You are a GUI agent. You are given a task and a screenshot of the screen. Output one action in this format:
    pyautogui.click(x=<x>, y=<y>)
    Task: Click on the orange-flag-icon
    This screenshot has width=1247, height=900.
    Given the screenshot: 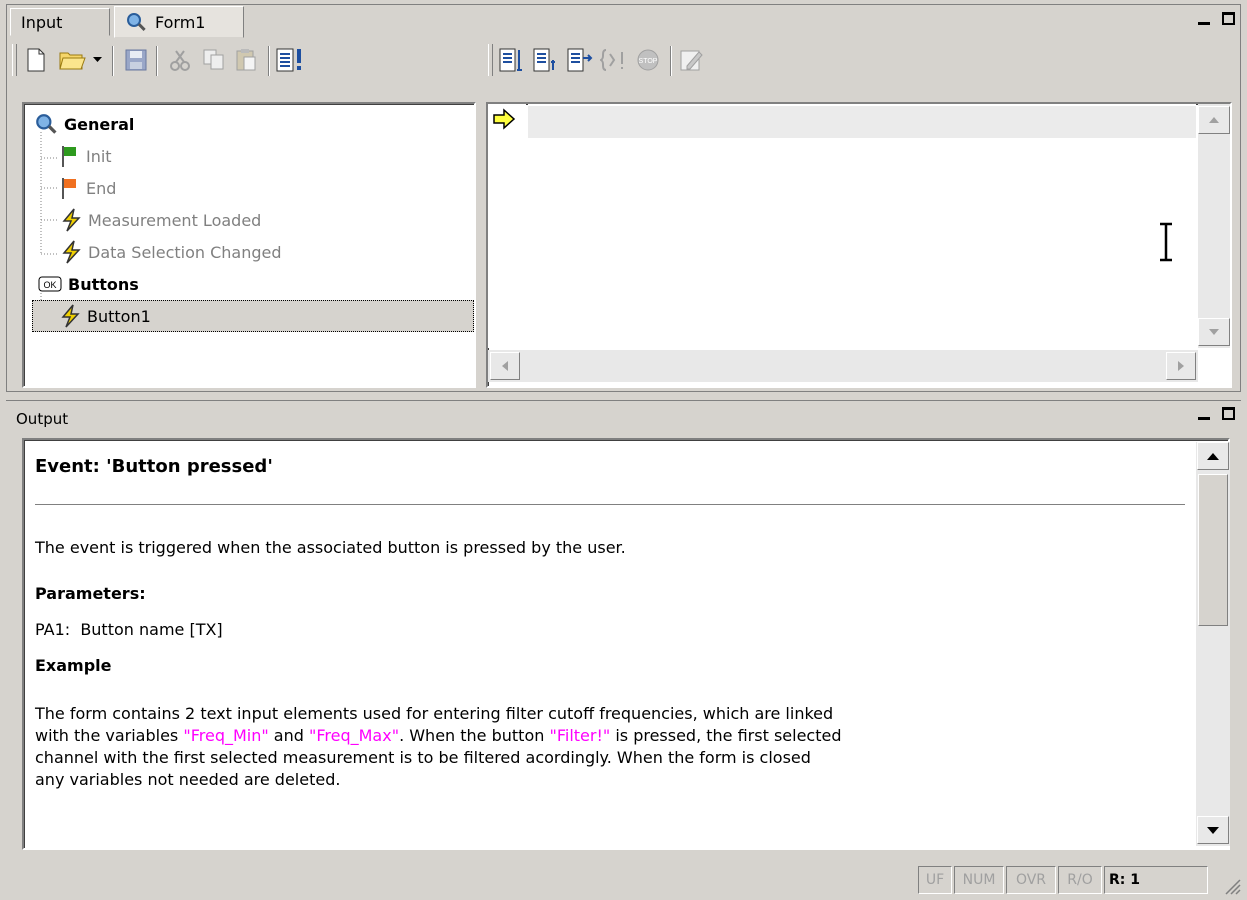 What is the action you would take?
    pyautogui.click(x=70, y=188)
    